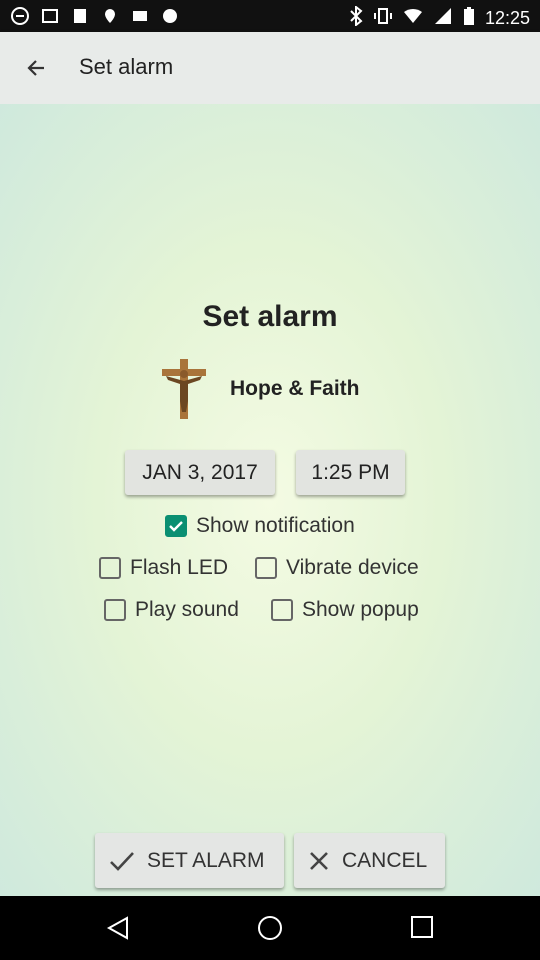 Image resolution: width=540 pixels, height=960 pixels. I want to click on vibrate-icon, so click(383, 18).